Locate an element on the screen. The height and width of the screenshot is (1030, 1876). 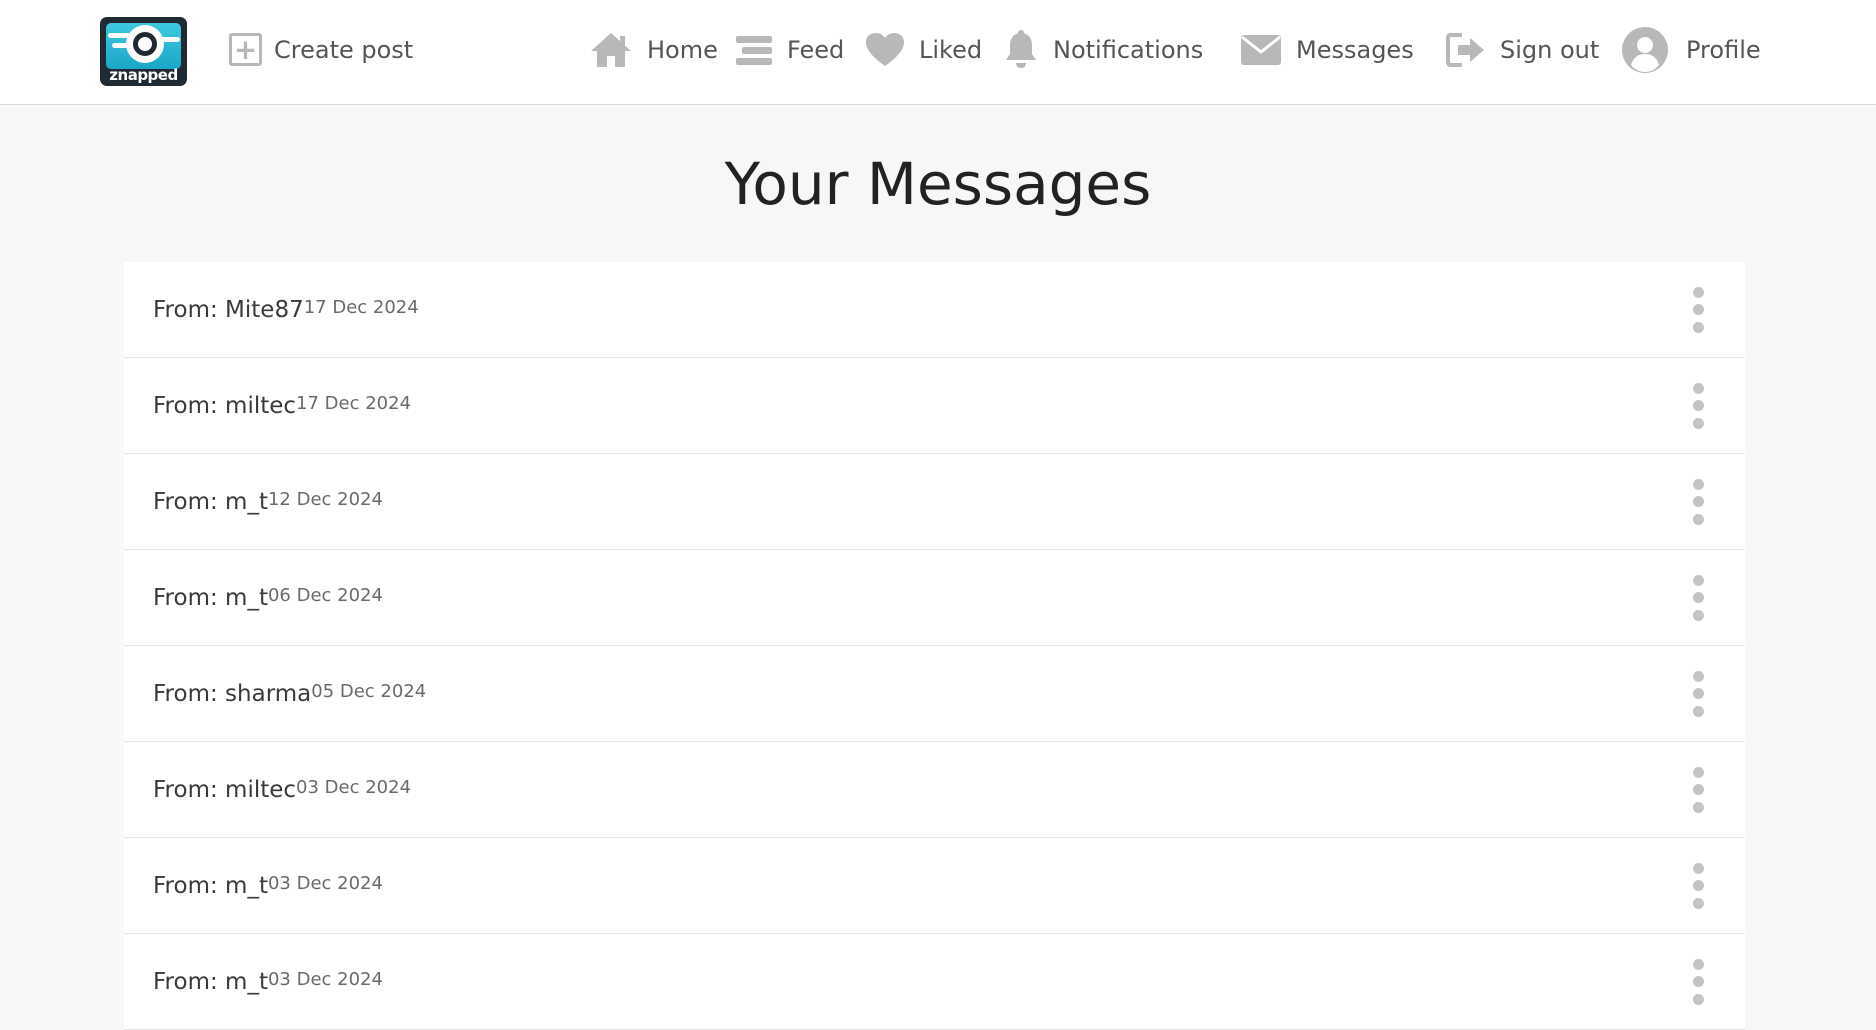
nav-home: Home is located at coordinates (653, 50).